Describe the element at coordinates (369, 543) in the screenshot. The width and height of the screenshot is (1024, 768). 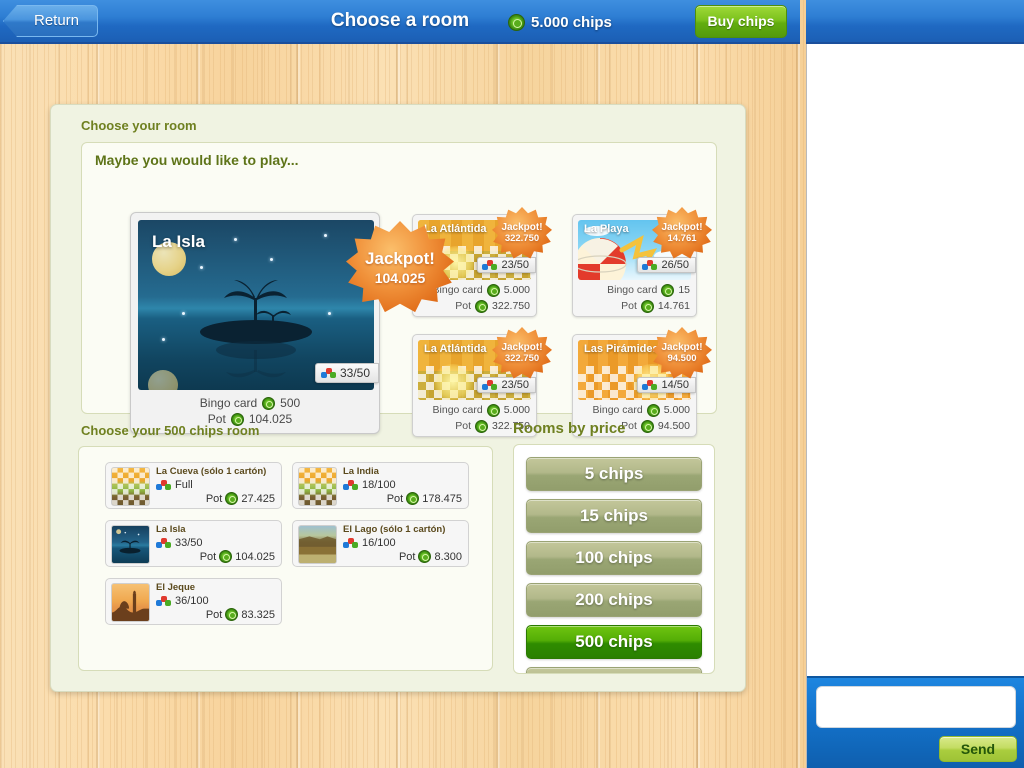
I see `list-item-players: 16/100` at that location.